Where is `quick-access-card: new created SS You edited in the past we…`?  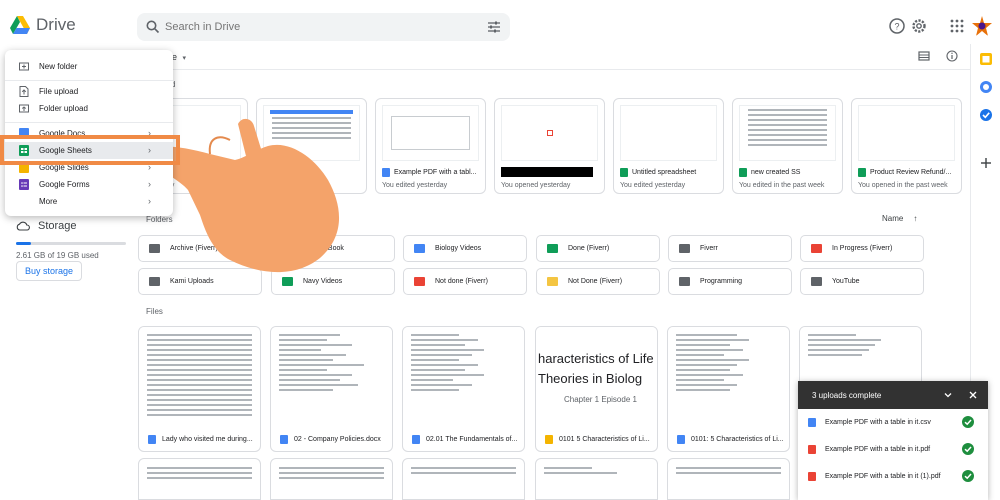 quick-access-card: new created SS You edited in the past we… is located at coordinates (787, 146).